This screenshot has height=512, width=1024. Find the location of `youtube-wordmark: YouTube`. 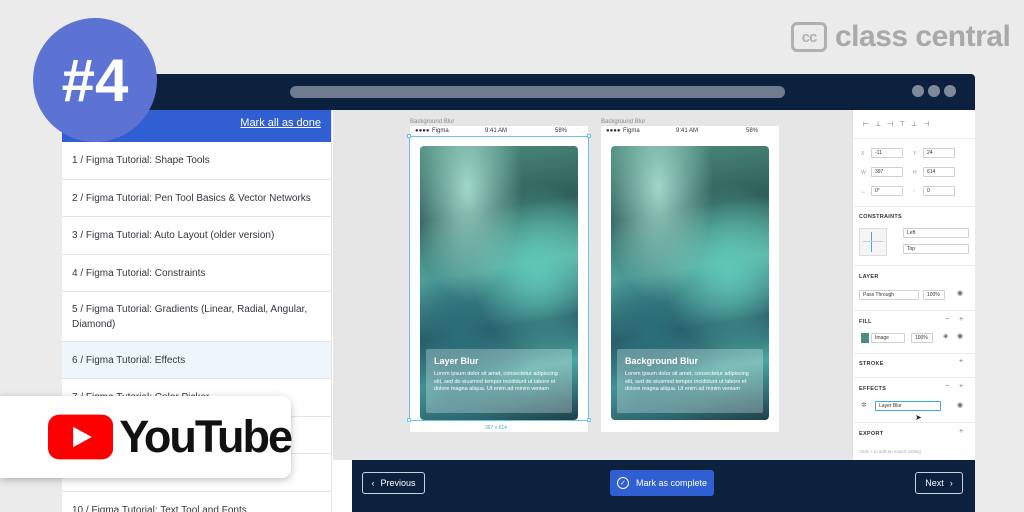

youtube-wordmark: YouTube is located at coordinates (206, 436).